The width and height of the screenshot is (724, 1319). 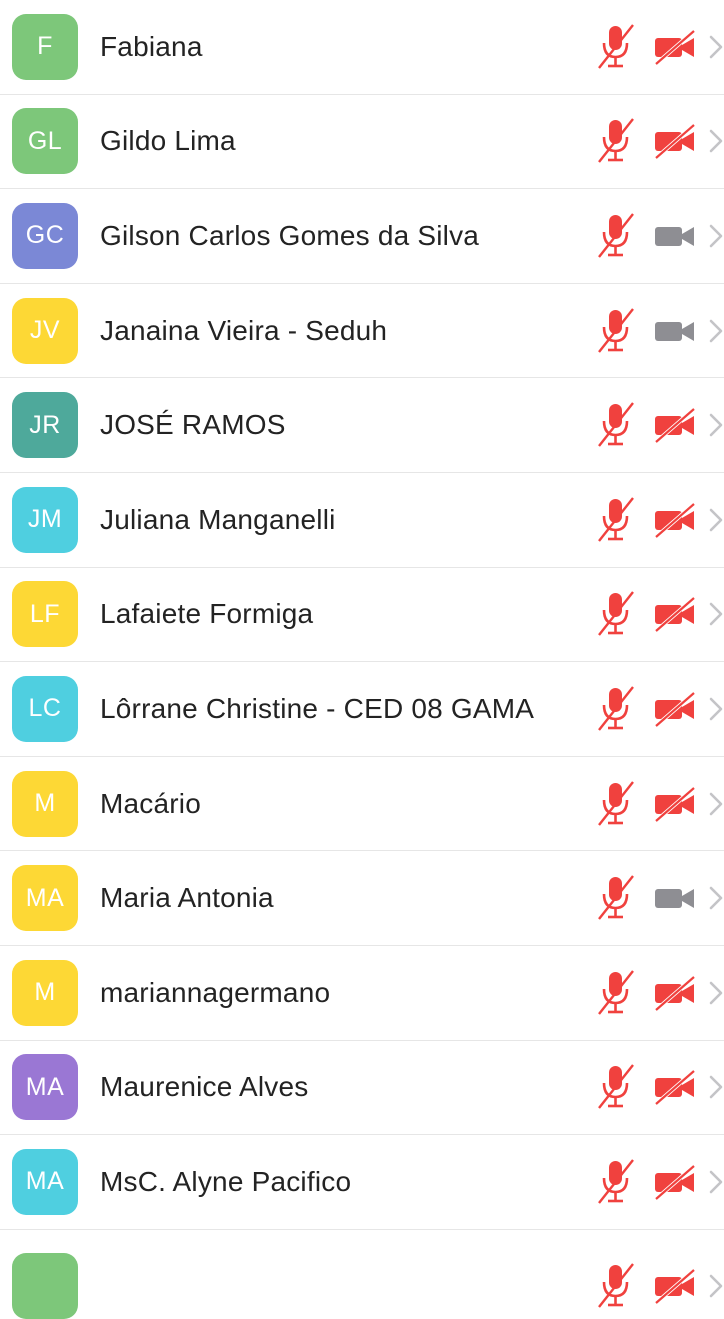 What do you see at coordinates (362, 520) in the screenshot?
I see `participant-row: JM Juliana Manganelli` at bounding box center [362, 520].